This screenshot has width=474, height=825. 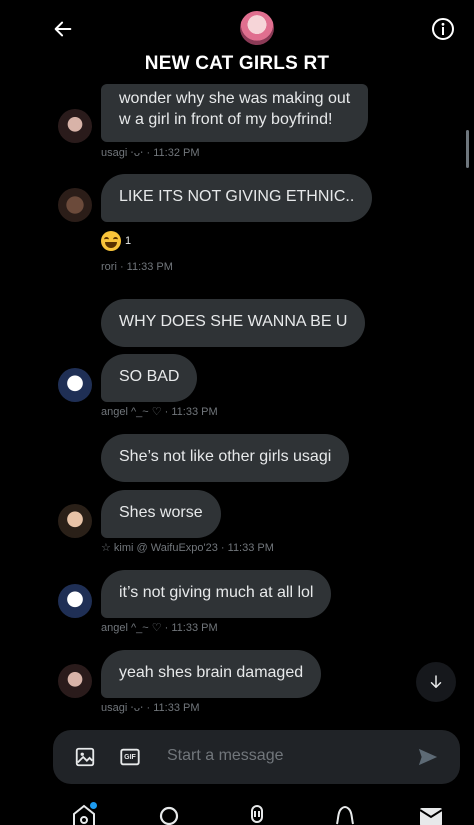 I want to click on conversation-title: NEW CAT GIRLS RT, so click(x=237, y=64).